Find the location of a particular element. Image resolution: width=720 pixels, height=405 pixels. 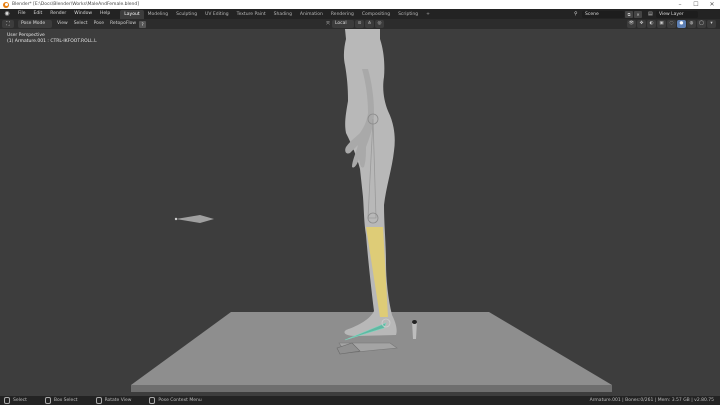

viewport-right-buttons: 👁 ✥ ◐ ▣ ◌ ● ◍ ◯ ▾ is located at coordinates (671, 24).